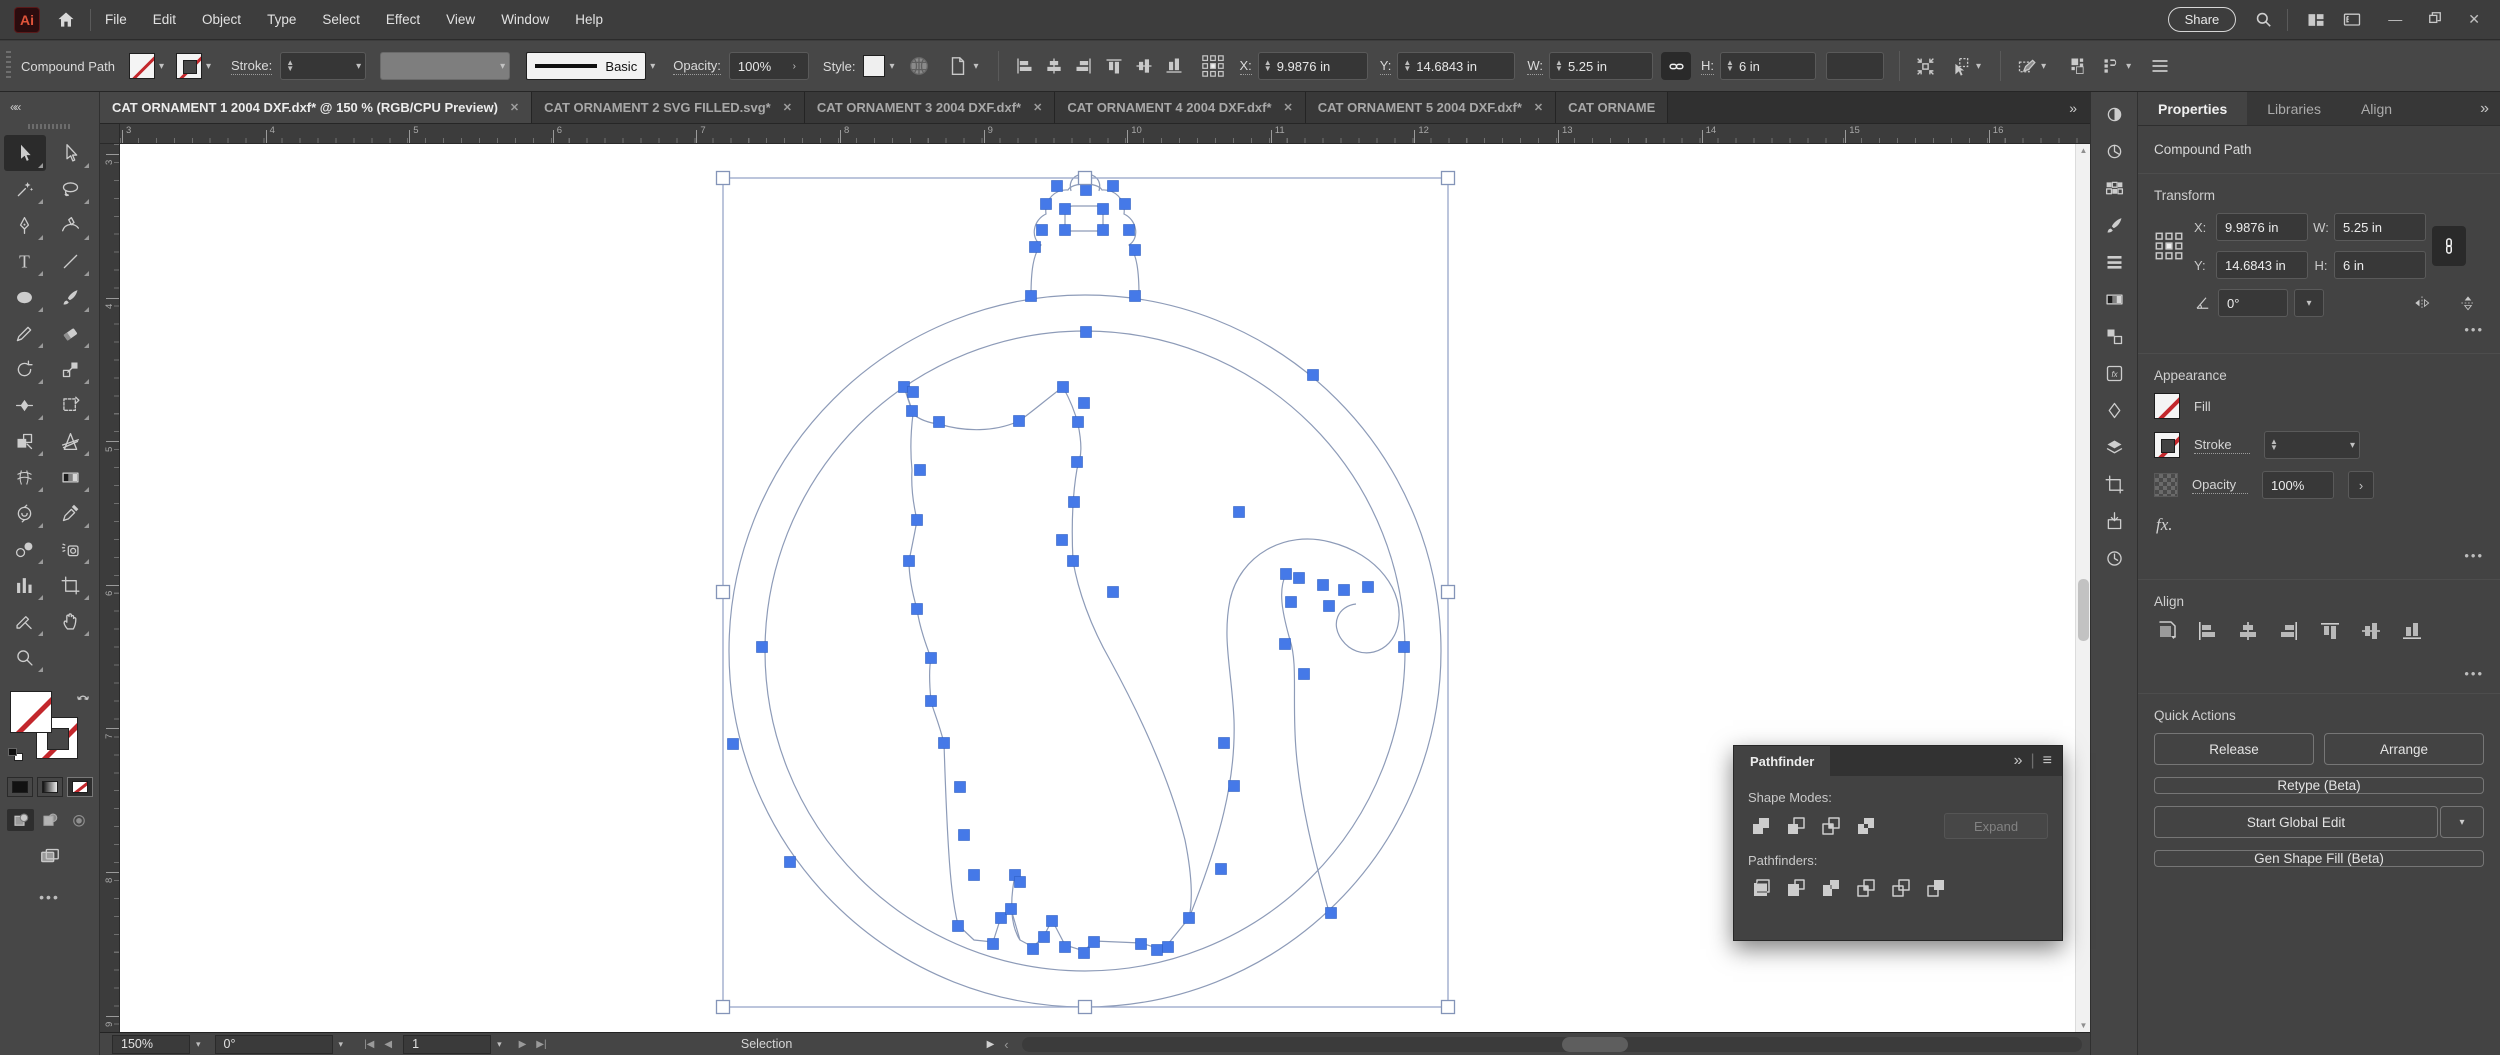 This screenshot has width=2500, height=1055. I want to click on drag-grip, so click(8, 66).